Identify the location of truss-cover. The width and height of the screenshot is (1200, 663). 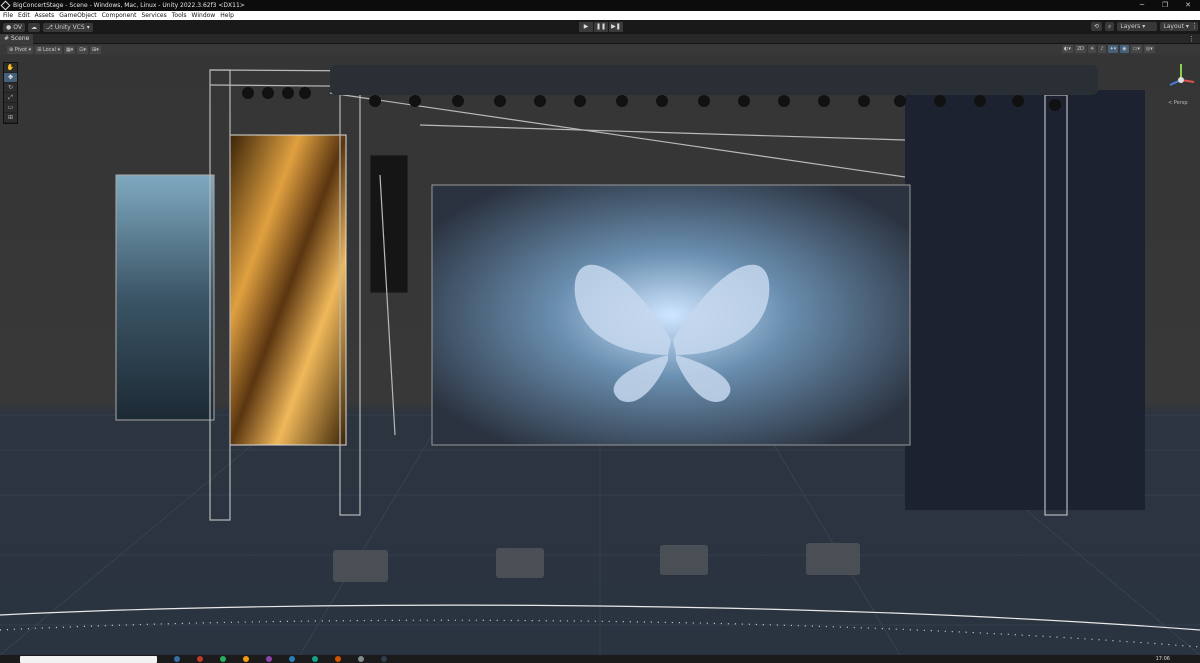
(714, 80).